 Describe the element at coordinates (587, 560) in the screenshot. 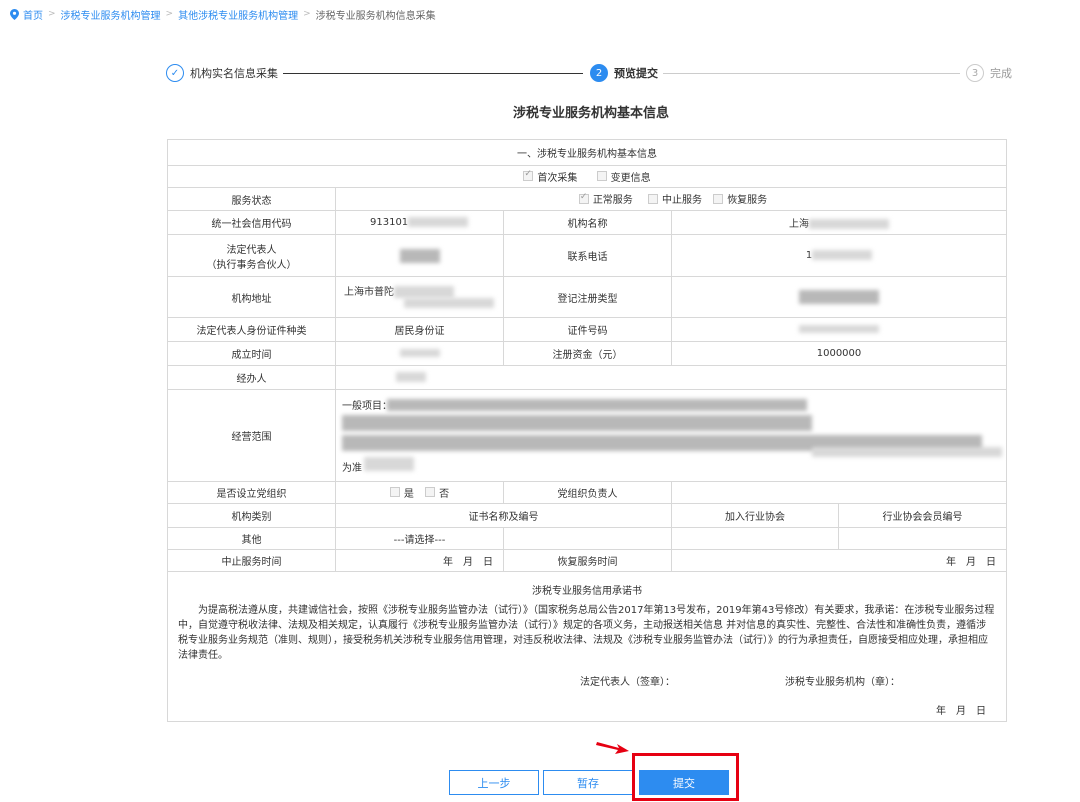

I see `resume-time-label: 恢复服务时间` at that location.